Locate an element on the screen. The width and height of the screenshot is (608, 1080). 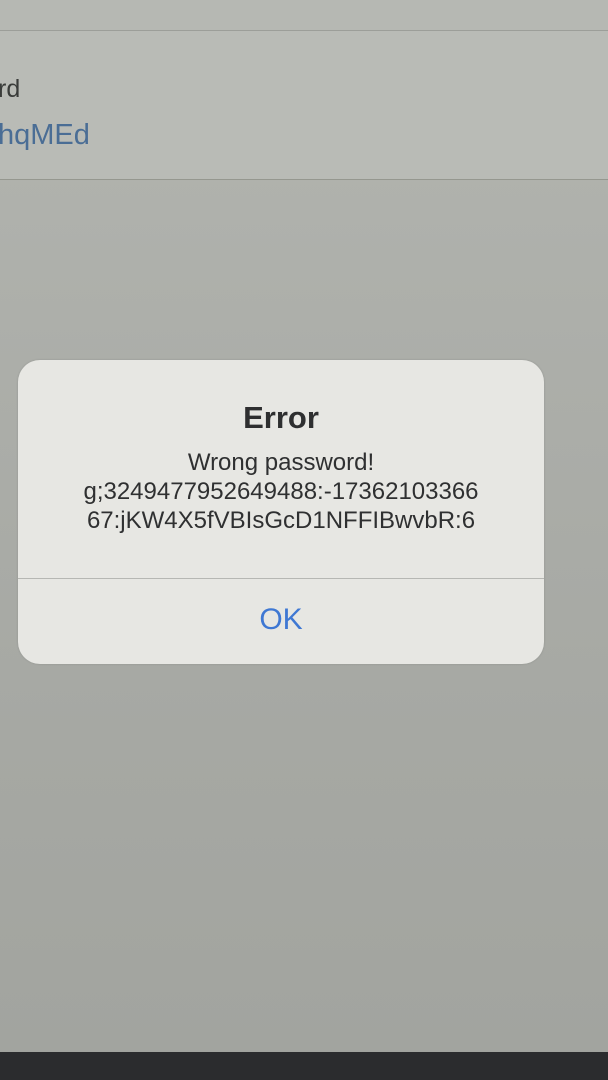
password-field-cell: rd hqMEd is located at coordinates (304, 105).